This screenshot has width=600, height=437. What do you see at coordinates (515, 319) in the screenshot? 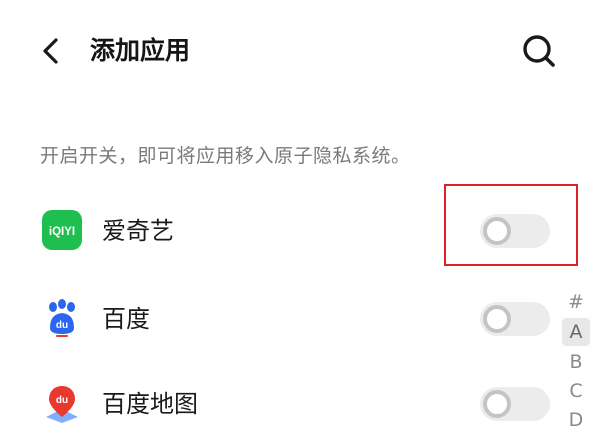
I see `toggle-switch-baidu` at bounding box center [515, 319].